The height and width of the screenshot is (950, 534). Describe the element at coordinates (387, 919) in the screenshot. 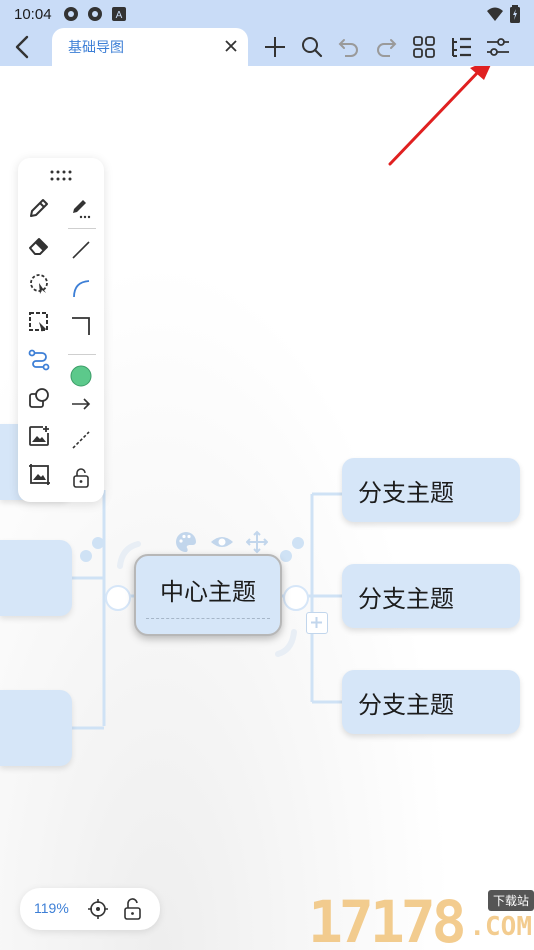

I see `watermark-digits: 17178` at that location.